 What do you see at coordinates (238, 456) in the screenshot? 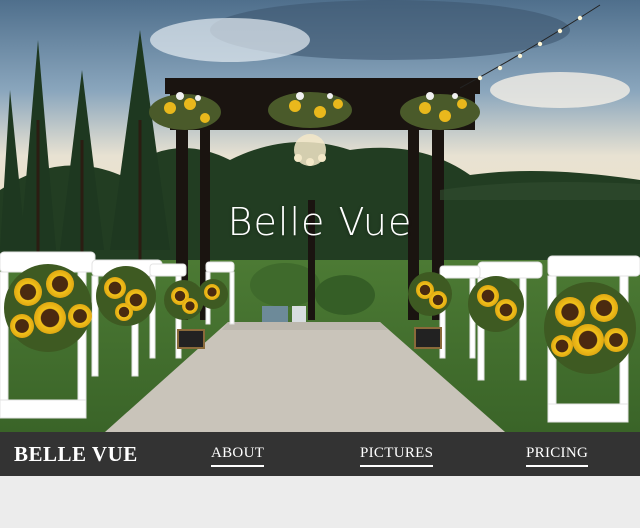
I see `nav-link-about: ABOUT` at bounding box center [238, 456].